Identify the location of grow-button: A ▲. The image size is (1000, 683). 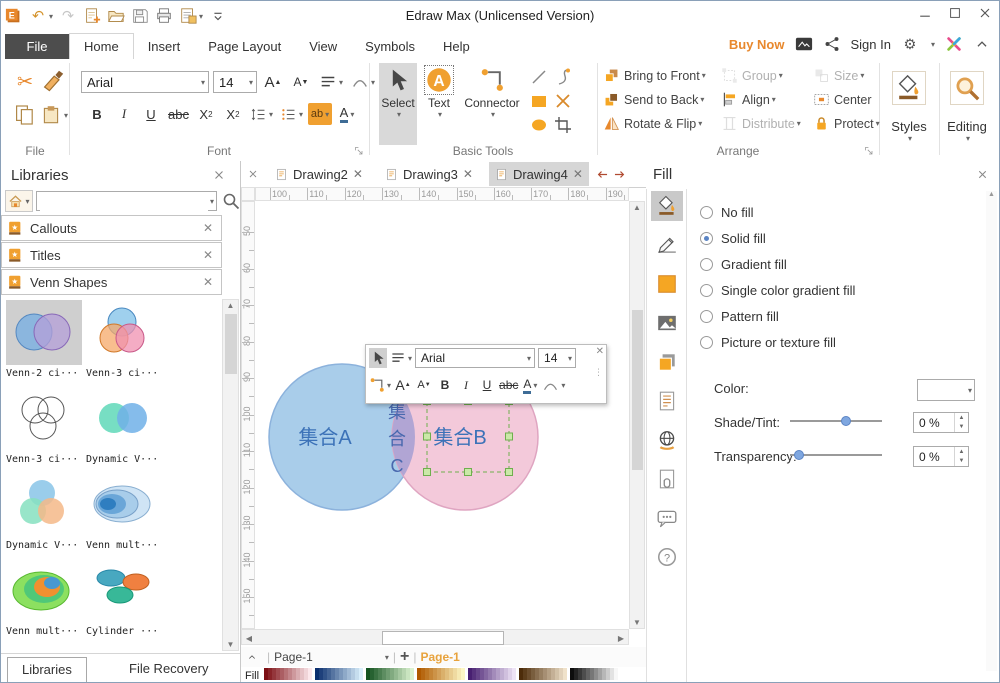
(403, 385).